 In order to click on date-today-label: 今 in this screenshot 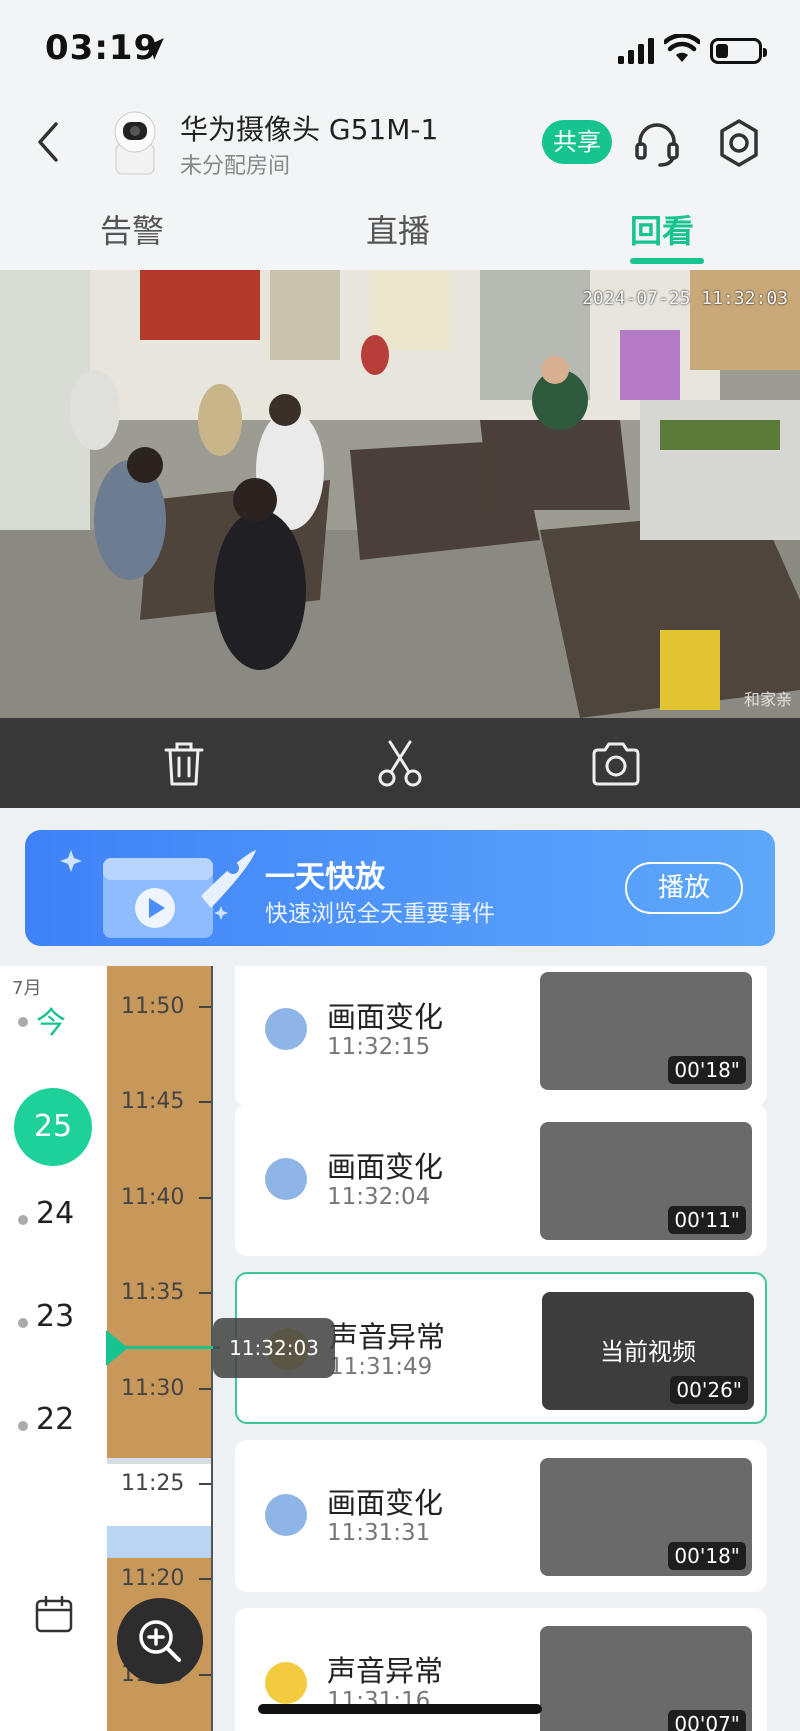, I will do `click(51, 1023)`.